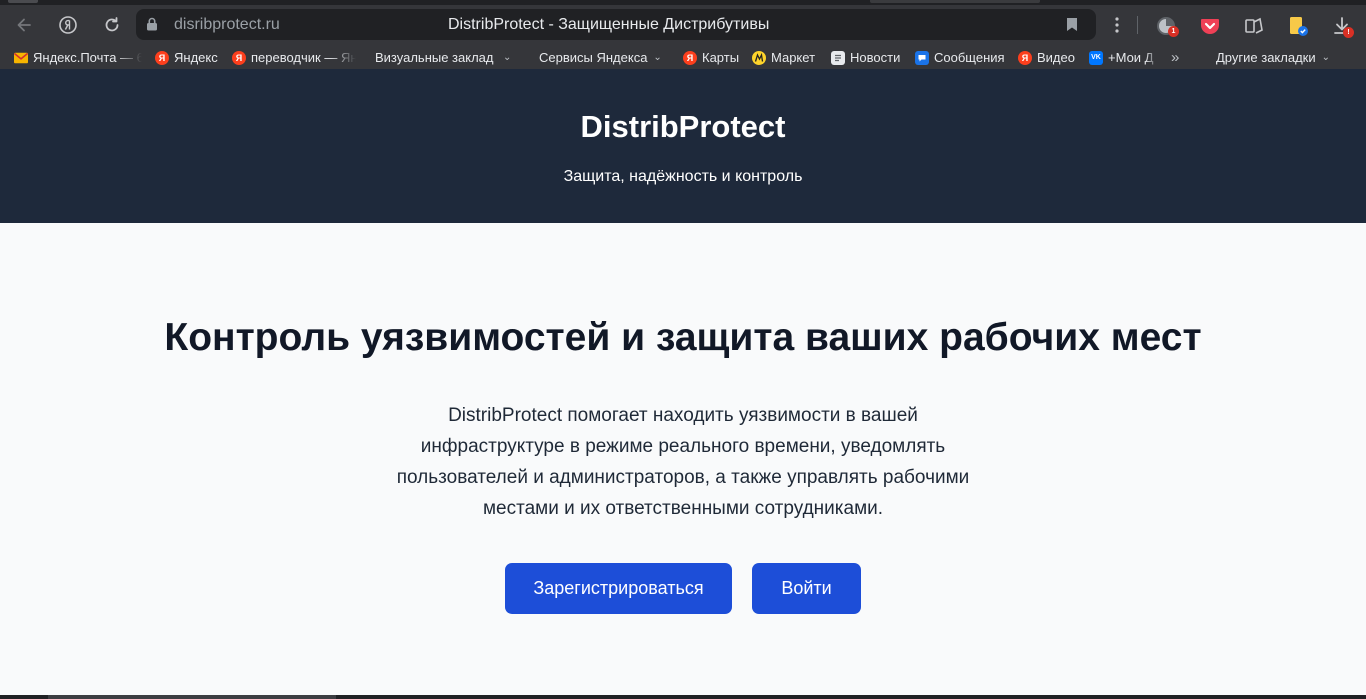 The height and width of the screenshot is (699, 1366). What do you see at coordinates (1056, 57) in the screenshot?
I see `bookmark-label: Видео` at bounding box center [1056, 57].